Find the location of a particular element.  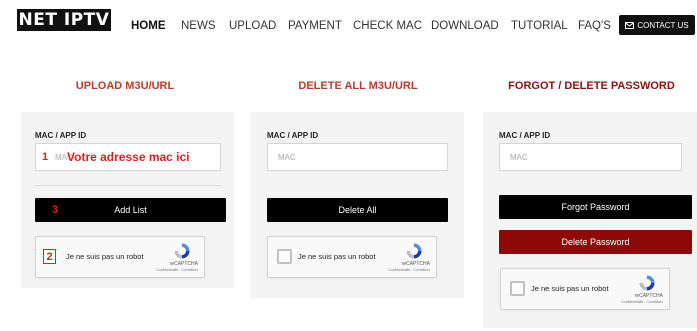

contact-us-button: CONTACT US is located at coordinates (657, 25).